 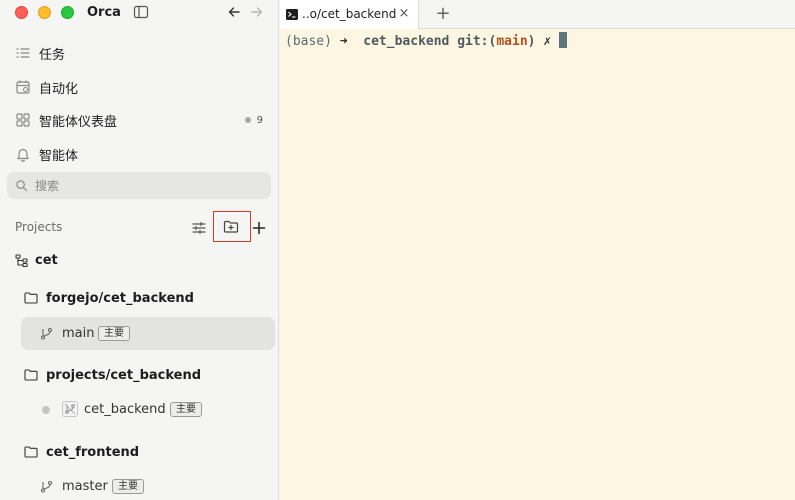 What do you see at coordinates (406, 41) in the screenshot?
I see `prompt-dir: cet_backend` at bounding box center [406, 41].